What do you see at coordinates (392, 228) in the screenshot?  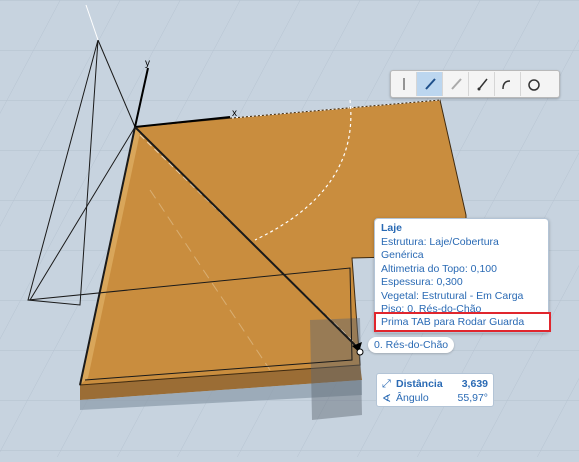 I see `tooltip-title: Laje` at bounding box center [392, 228].